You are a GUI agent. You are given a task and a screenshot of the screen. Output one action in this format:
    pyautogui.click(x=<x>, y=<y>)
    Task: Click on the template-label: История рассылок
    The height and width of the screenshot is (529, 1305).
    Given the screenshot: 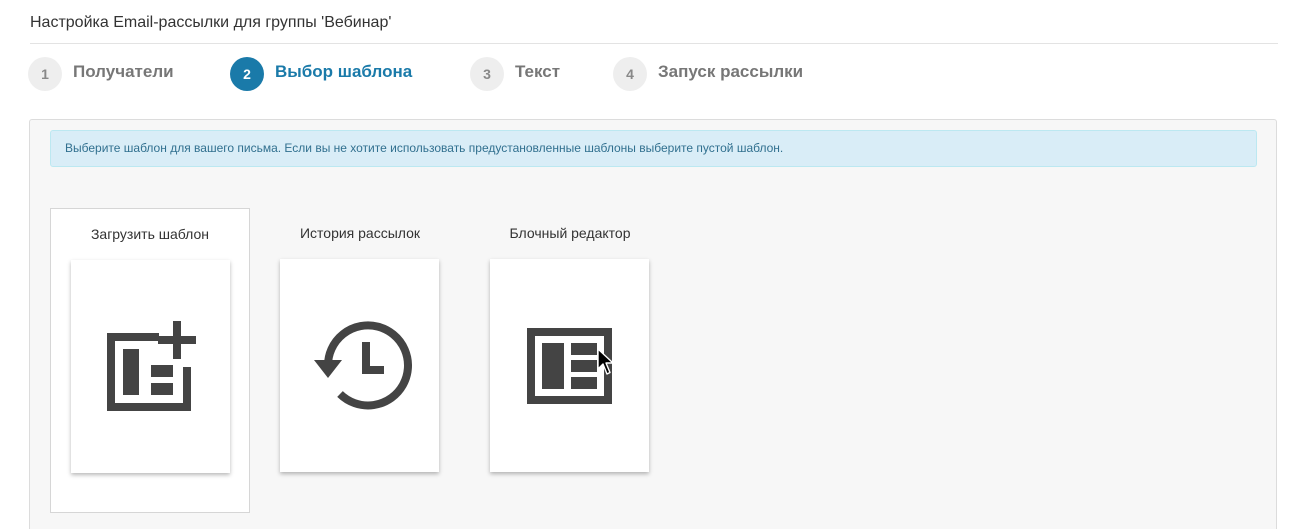 What is the action you would take?
    pyautogui.click(x=360, y=233)
    